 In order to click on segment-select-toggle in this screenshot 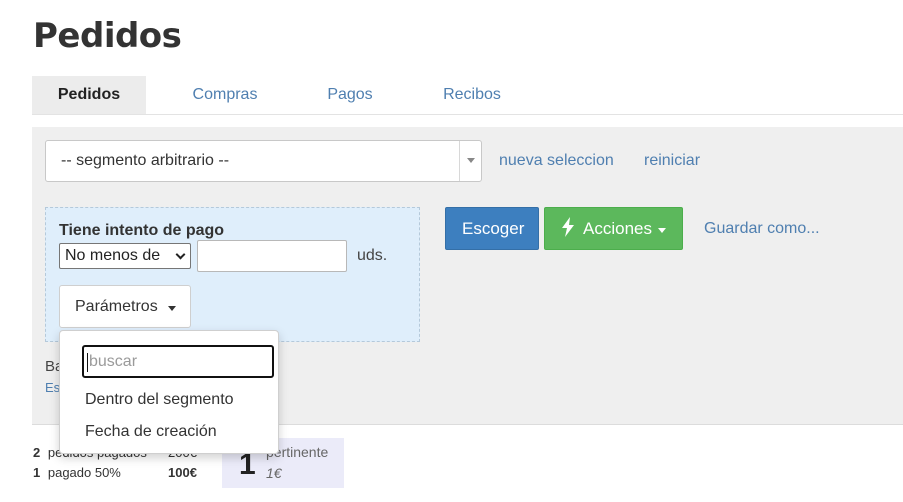, I will do `click(470, 161)`.